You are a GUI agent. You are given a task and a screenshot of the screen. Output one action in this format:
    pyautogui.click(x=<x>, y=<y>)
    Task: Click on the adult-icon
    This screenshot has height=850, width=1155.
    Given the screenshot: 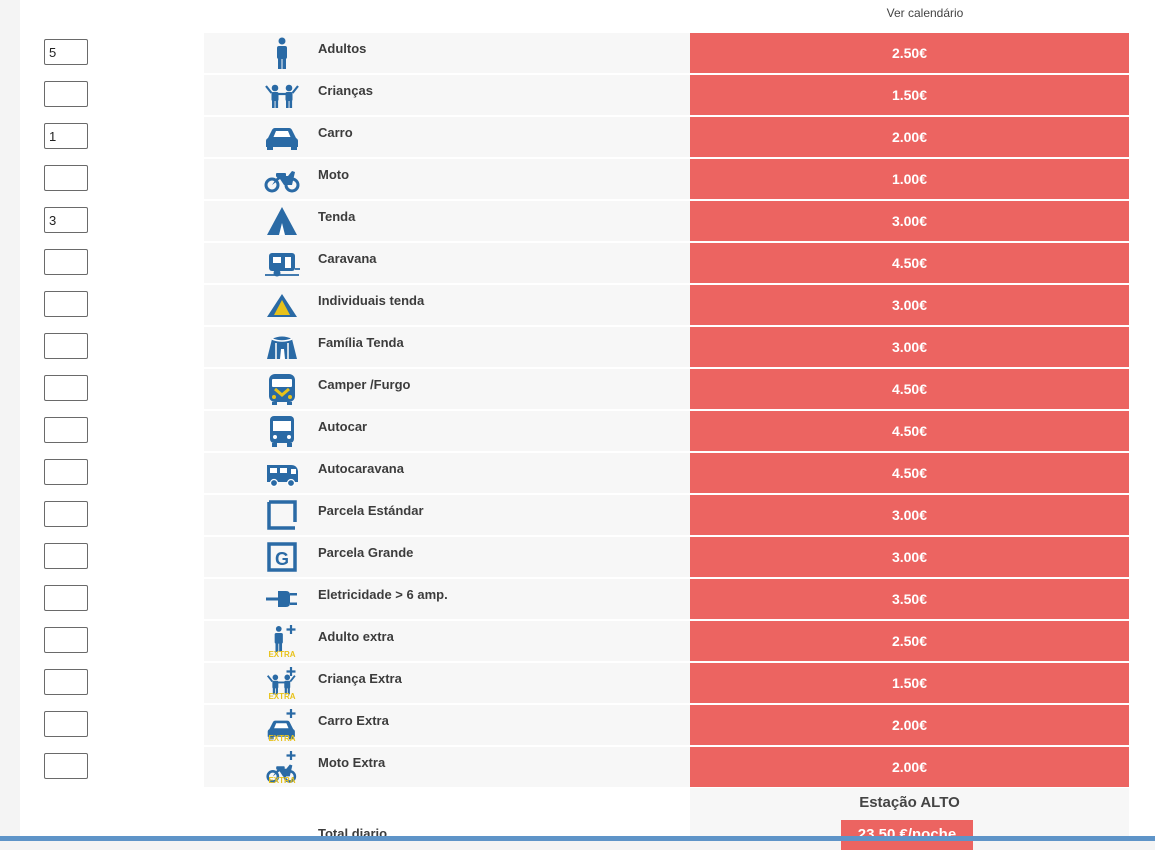 What is the action you would take?
    pyautogui.click(x=282, y=53)
    